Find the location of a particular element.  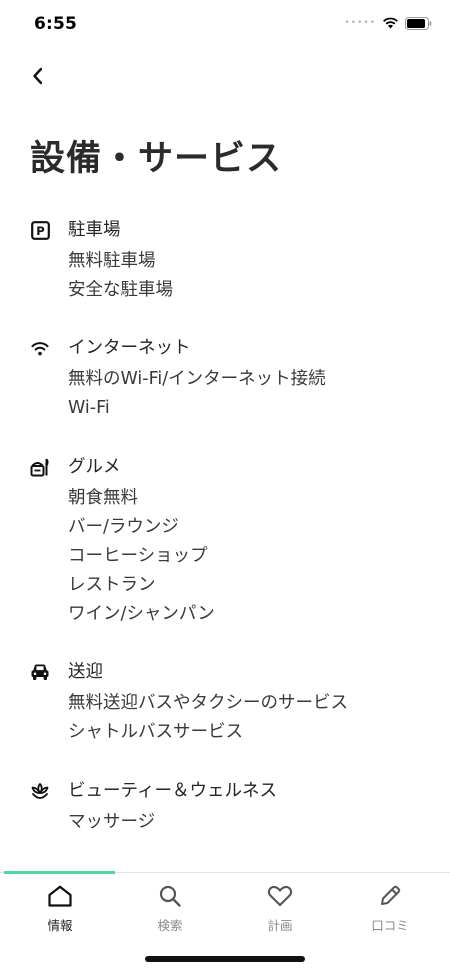

status-time: 6:55 is located at coordinates (56, 24).